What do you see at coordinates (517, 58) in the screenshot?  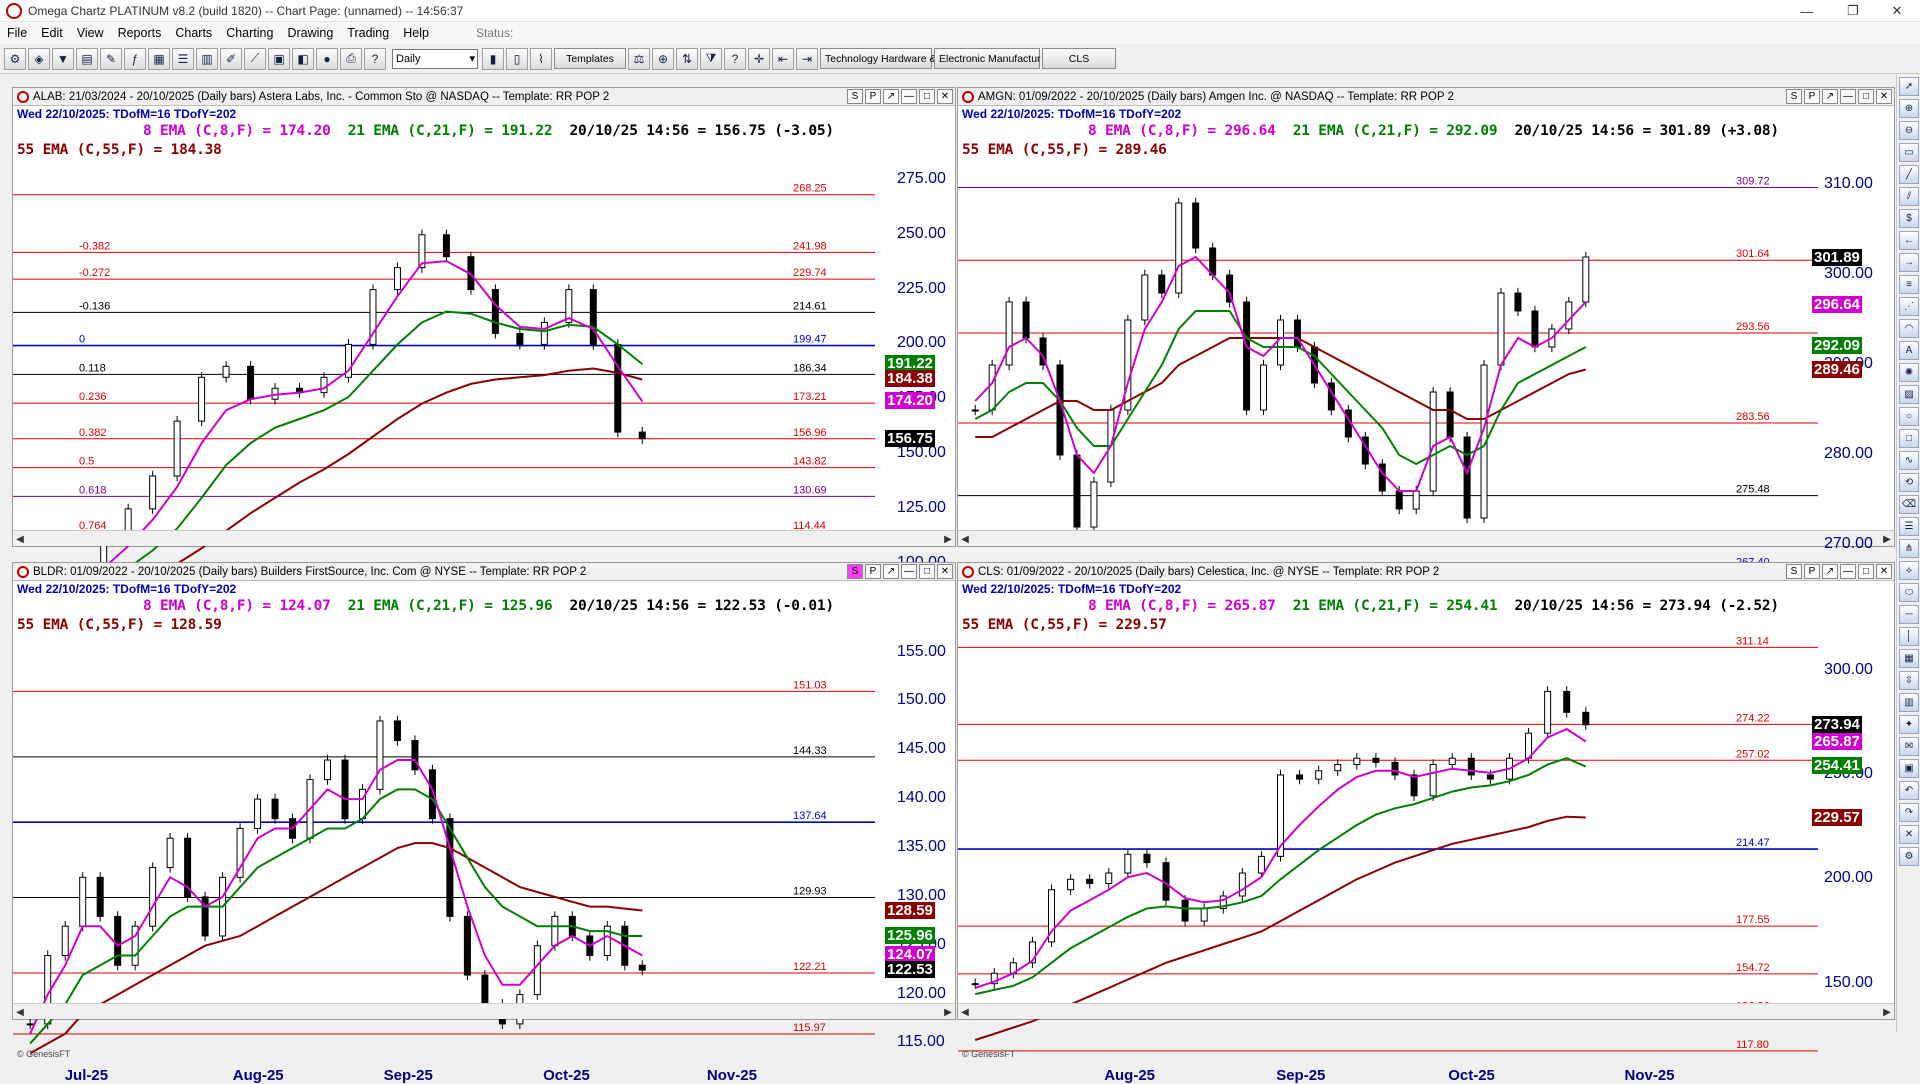 I see `candle-chart-icon: ▯` at bounding box center [517, 58].